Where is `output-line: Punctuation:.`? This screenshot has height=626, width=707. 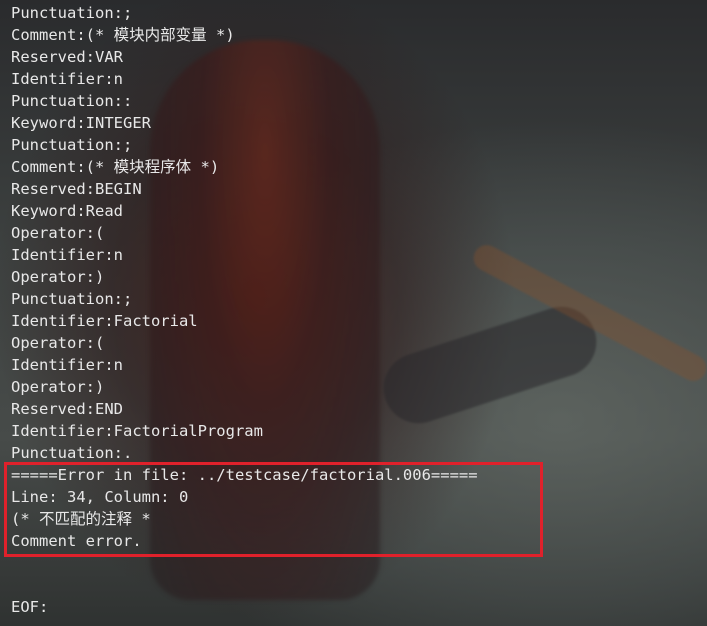 output-line: Punctuation:. is located at coordinates (72, 453).